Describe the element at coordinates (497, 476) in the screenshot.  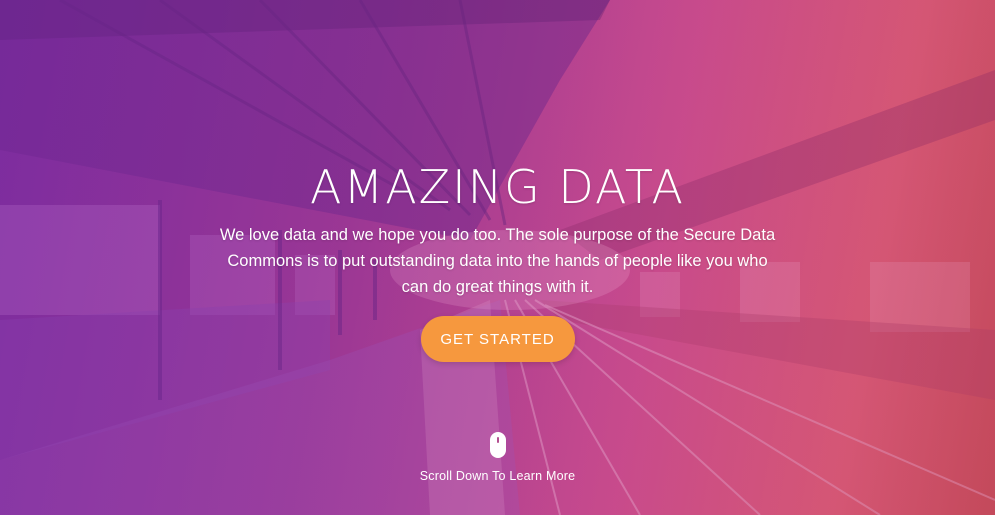
I see `scroll-down-label: Scroll Down To Learn More` at that location.